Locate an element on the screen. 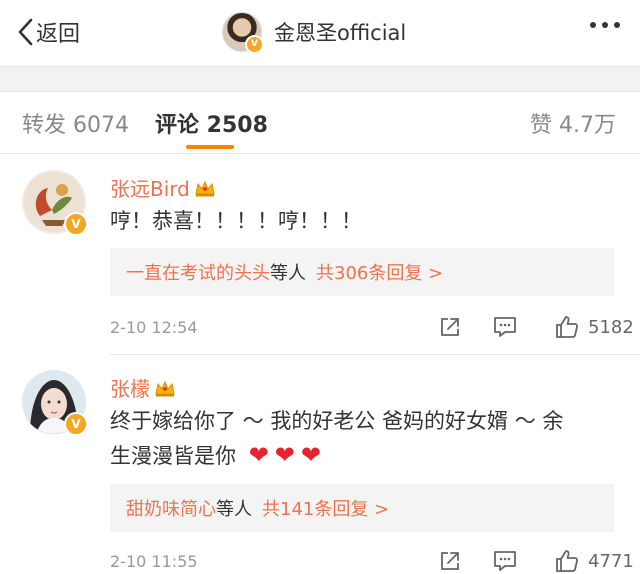 Image resolution: width=640 pixels, height=574 pixels. back-label: 返回 is located at coordinates (58, 34).